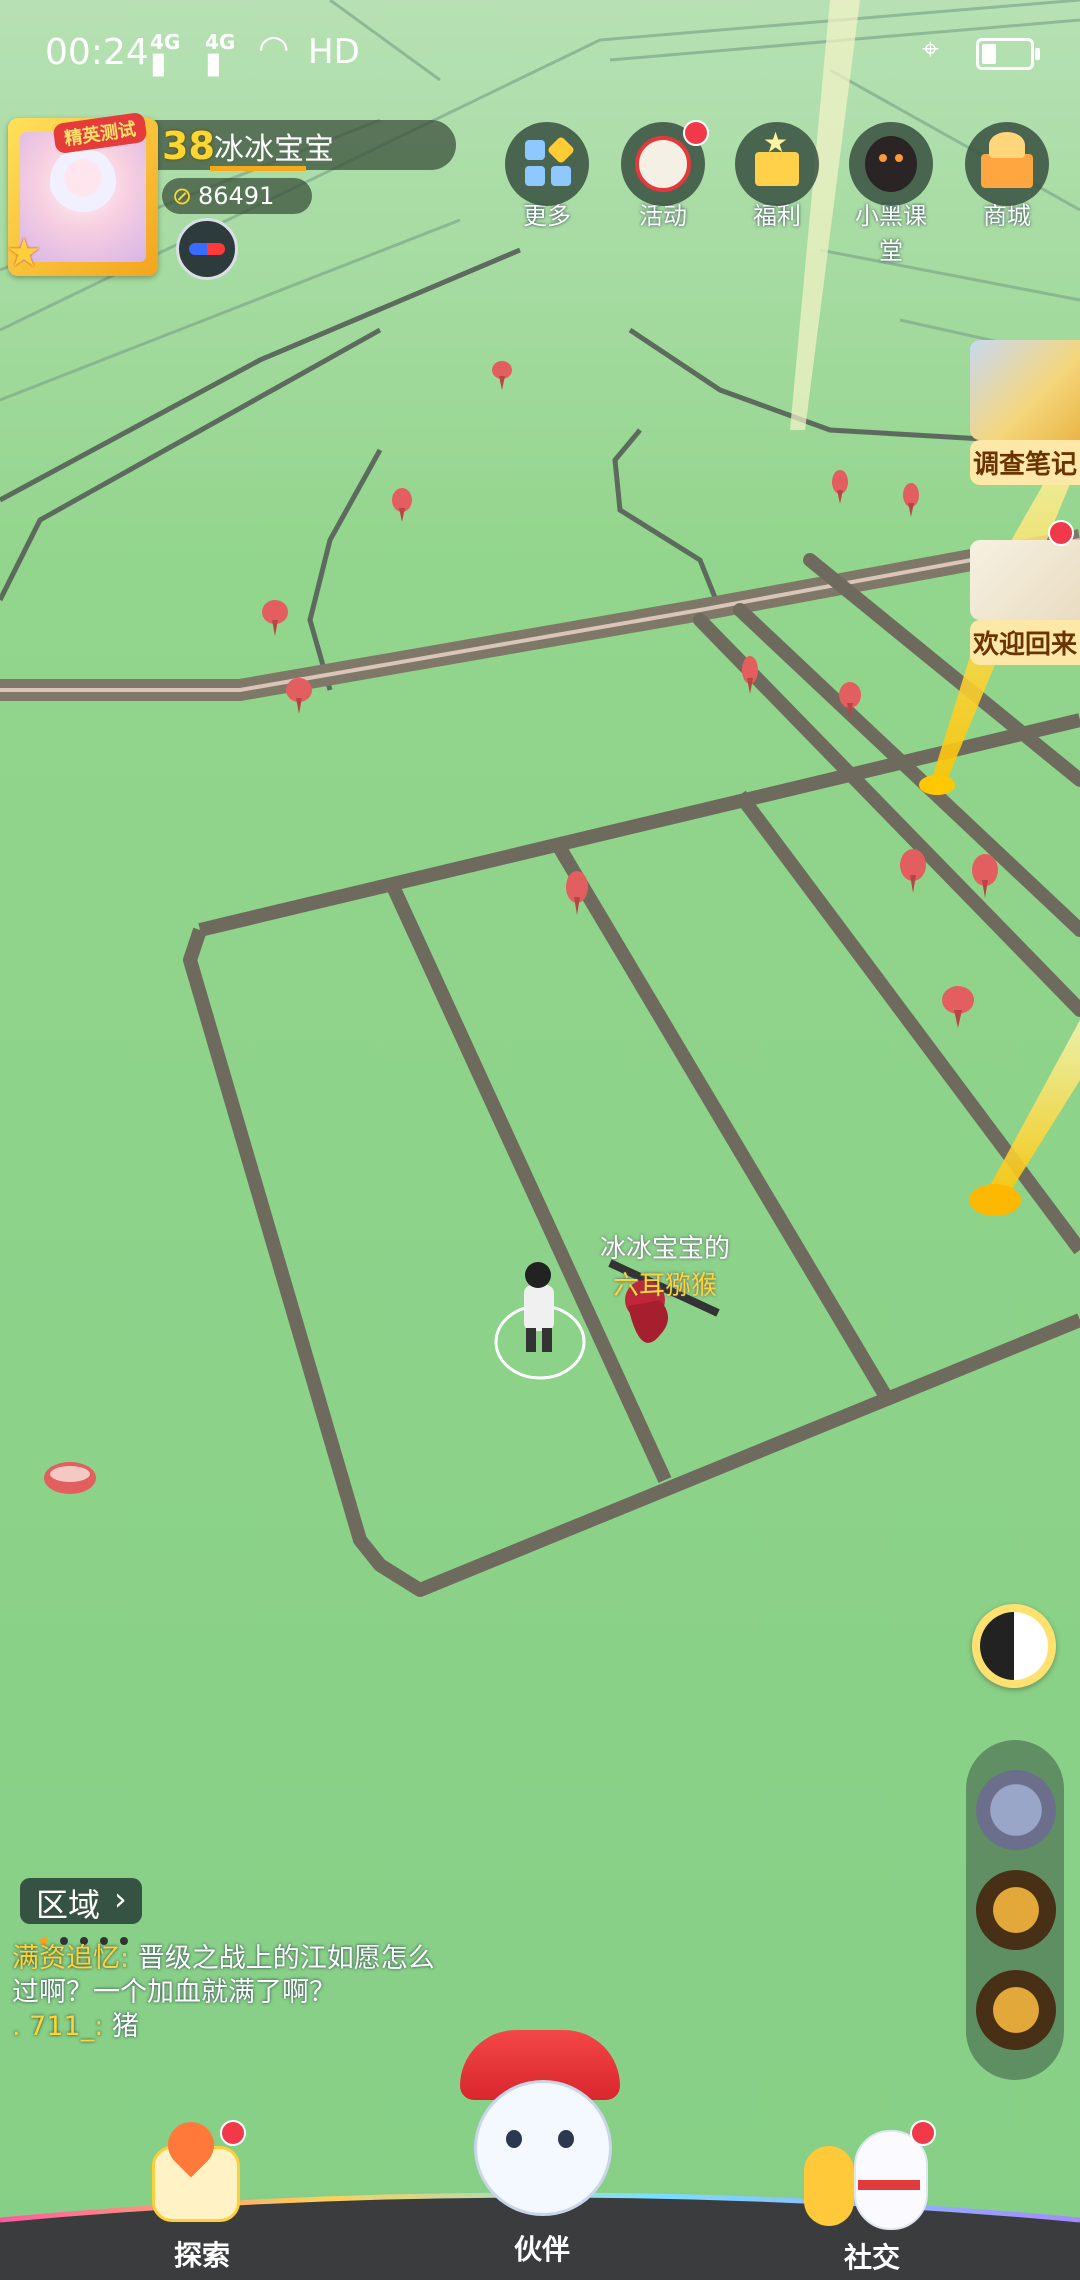  What do you see at coordinates (274, 48) in the screenshot?
I see `wifi-icon: ◠` at bounding box center [274, 48].